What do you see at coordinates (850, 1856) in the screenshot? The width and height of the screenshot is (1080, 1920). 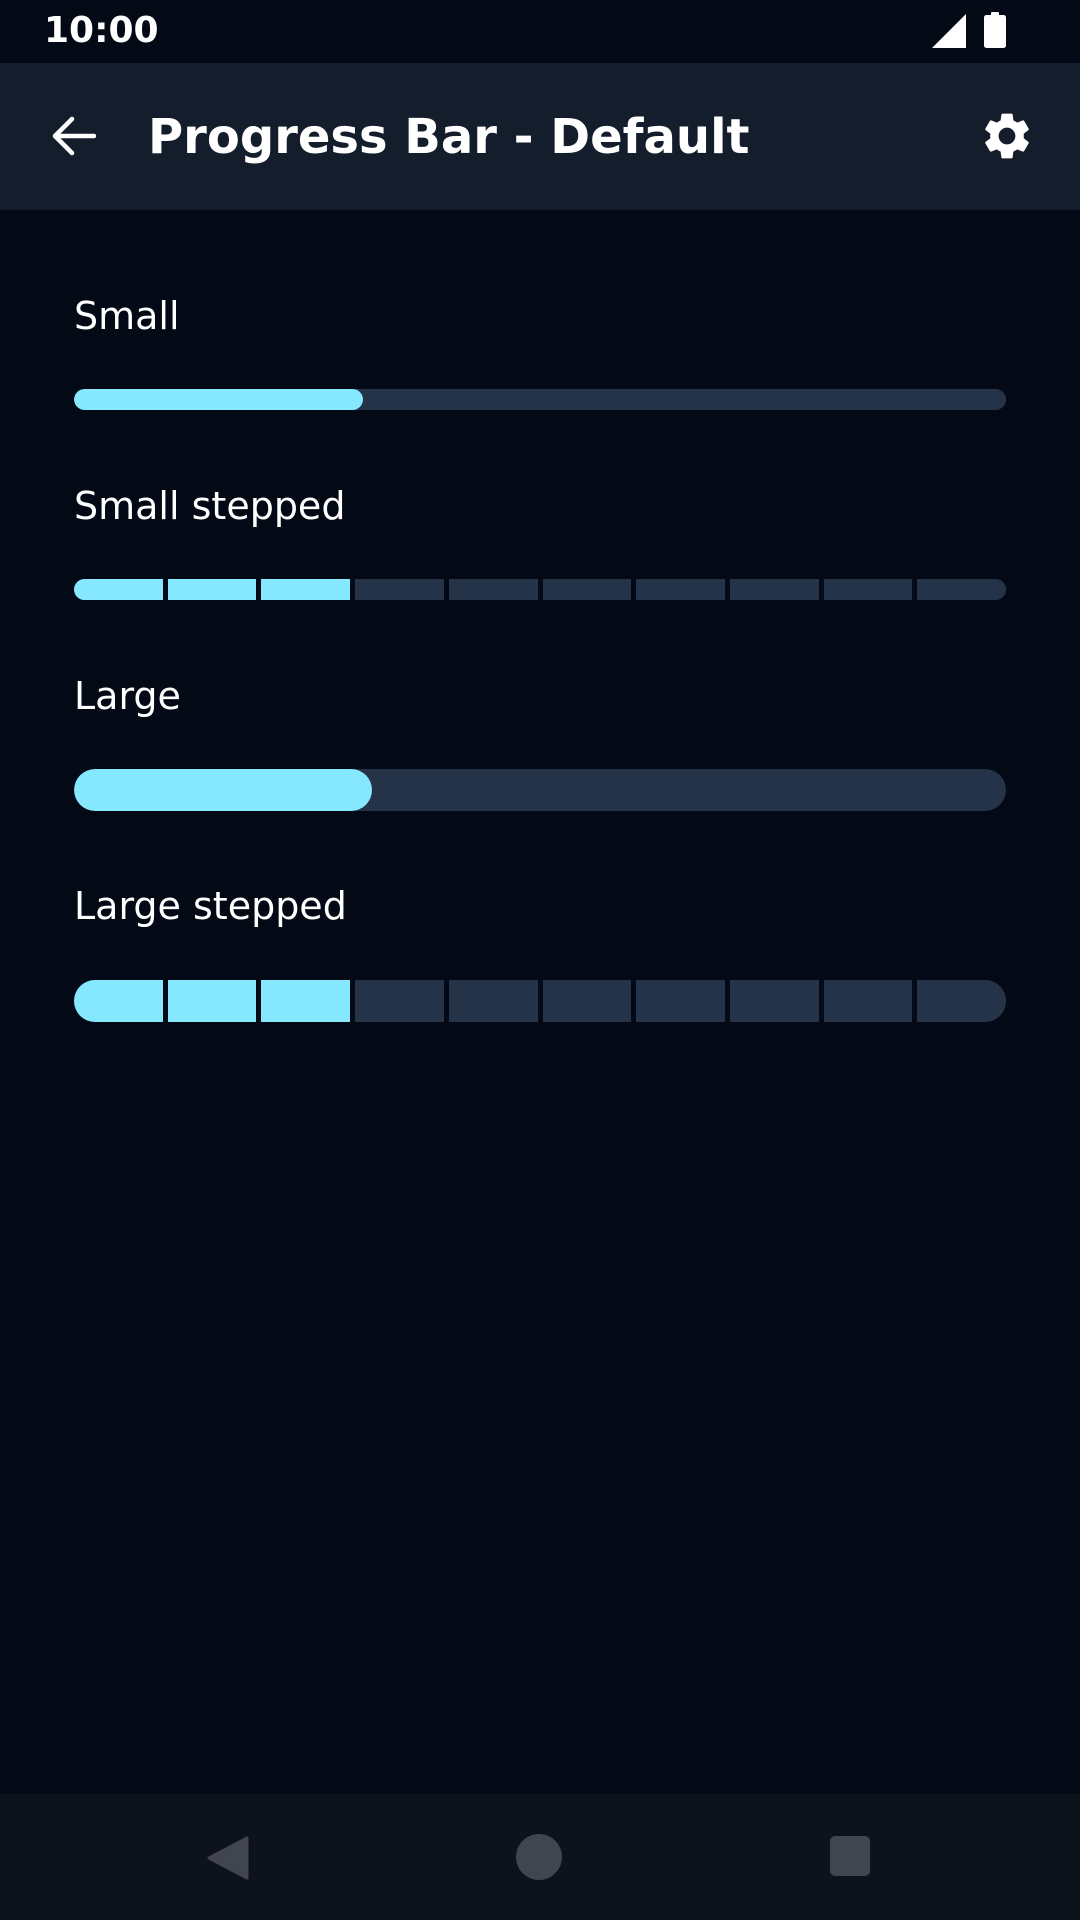 I see `square-recents-icon` at bounding box center [850, 1856].